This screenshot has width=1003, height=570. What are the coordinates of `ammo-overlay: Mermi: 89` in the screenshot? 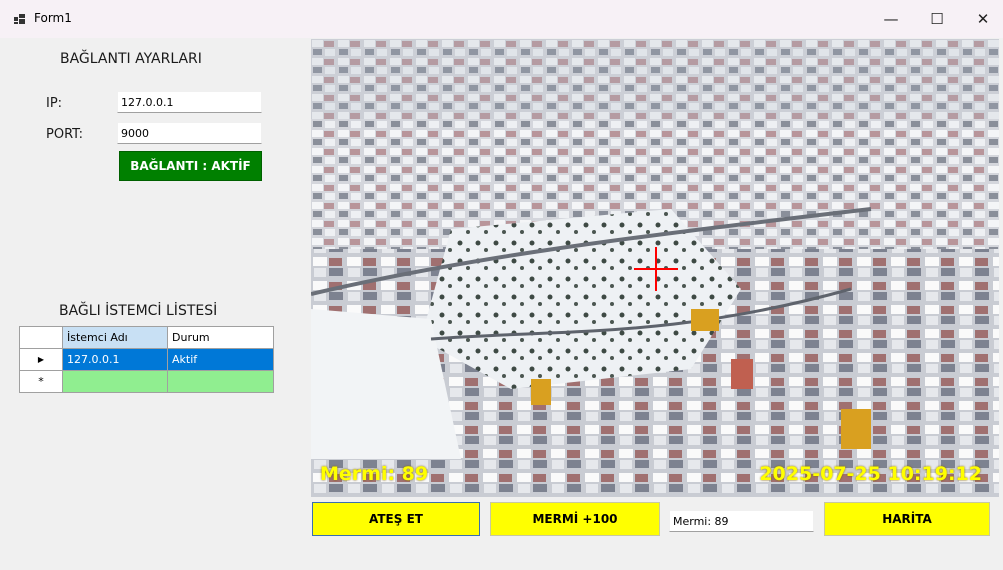 It's located at (374, 474).